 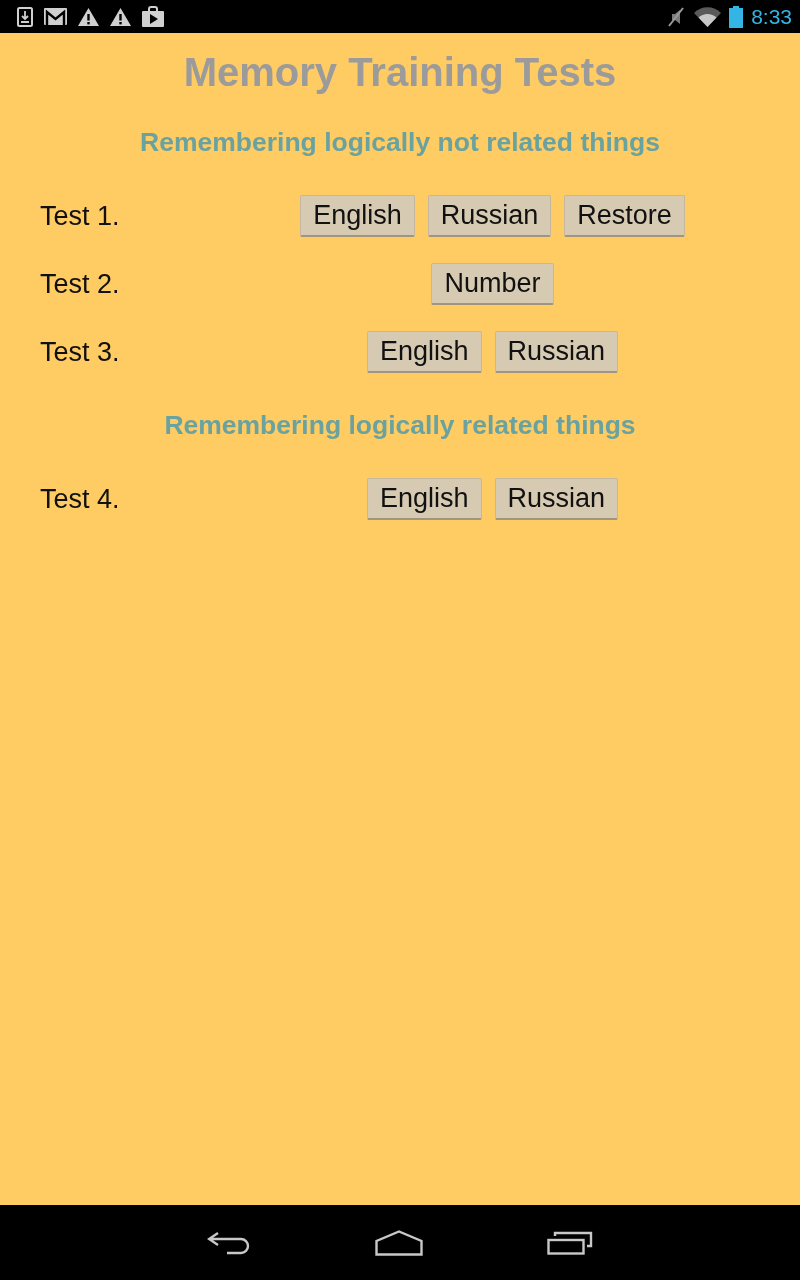 What do you see at coordinates (80, 283) in the screenshot?
I see `test-label: Test 2.` at bounding box center [80, 283].